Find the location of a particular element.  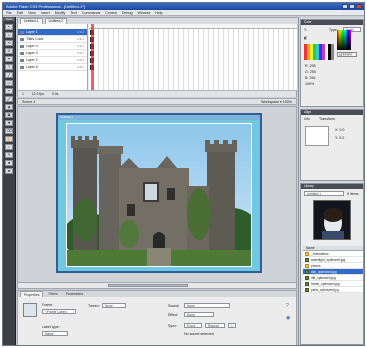

maximize-button is located at coordinates (352, 6).